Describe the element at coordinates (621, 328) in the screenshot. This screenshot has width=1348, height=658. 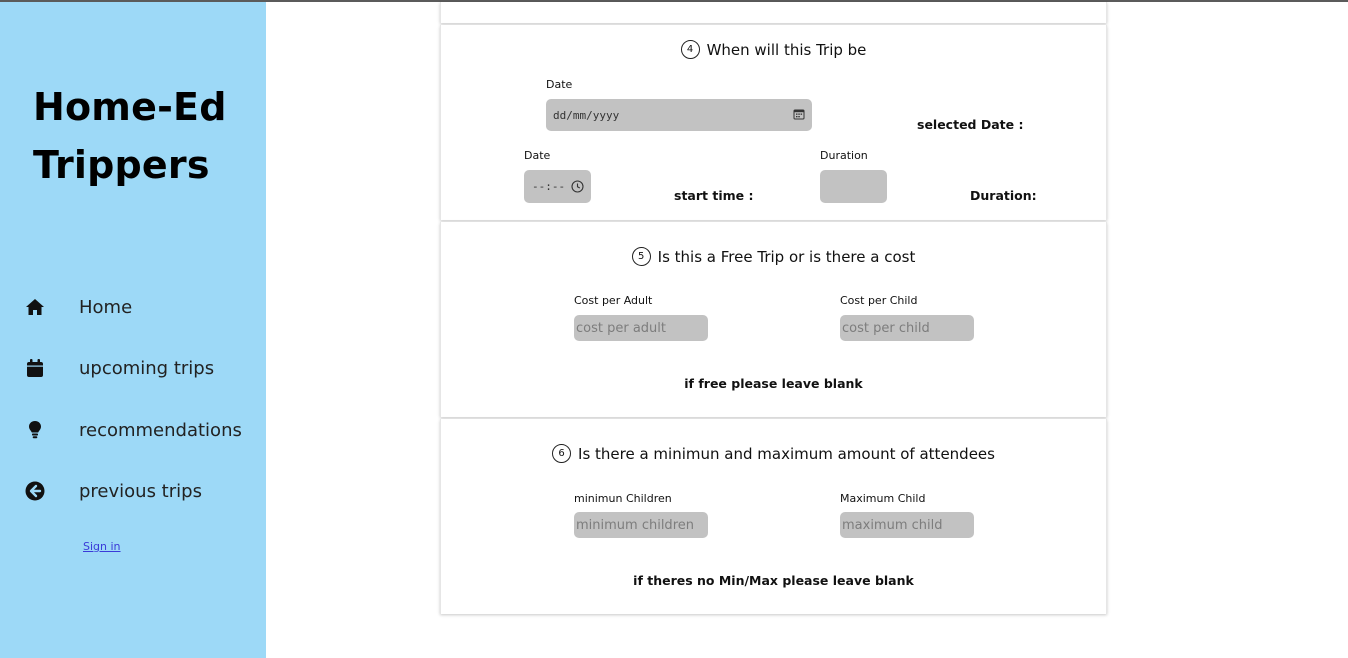
I see `cost-adult-placeholder: cost per adult` at that location.